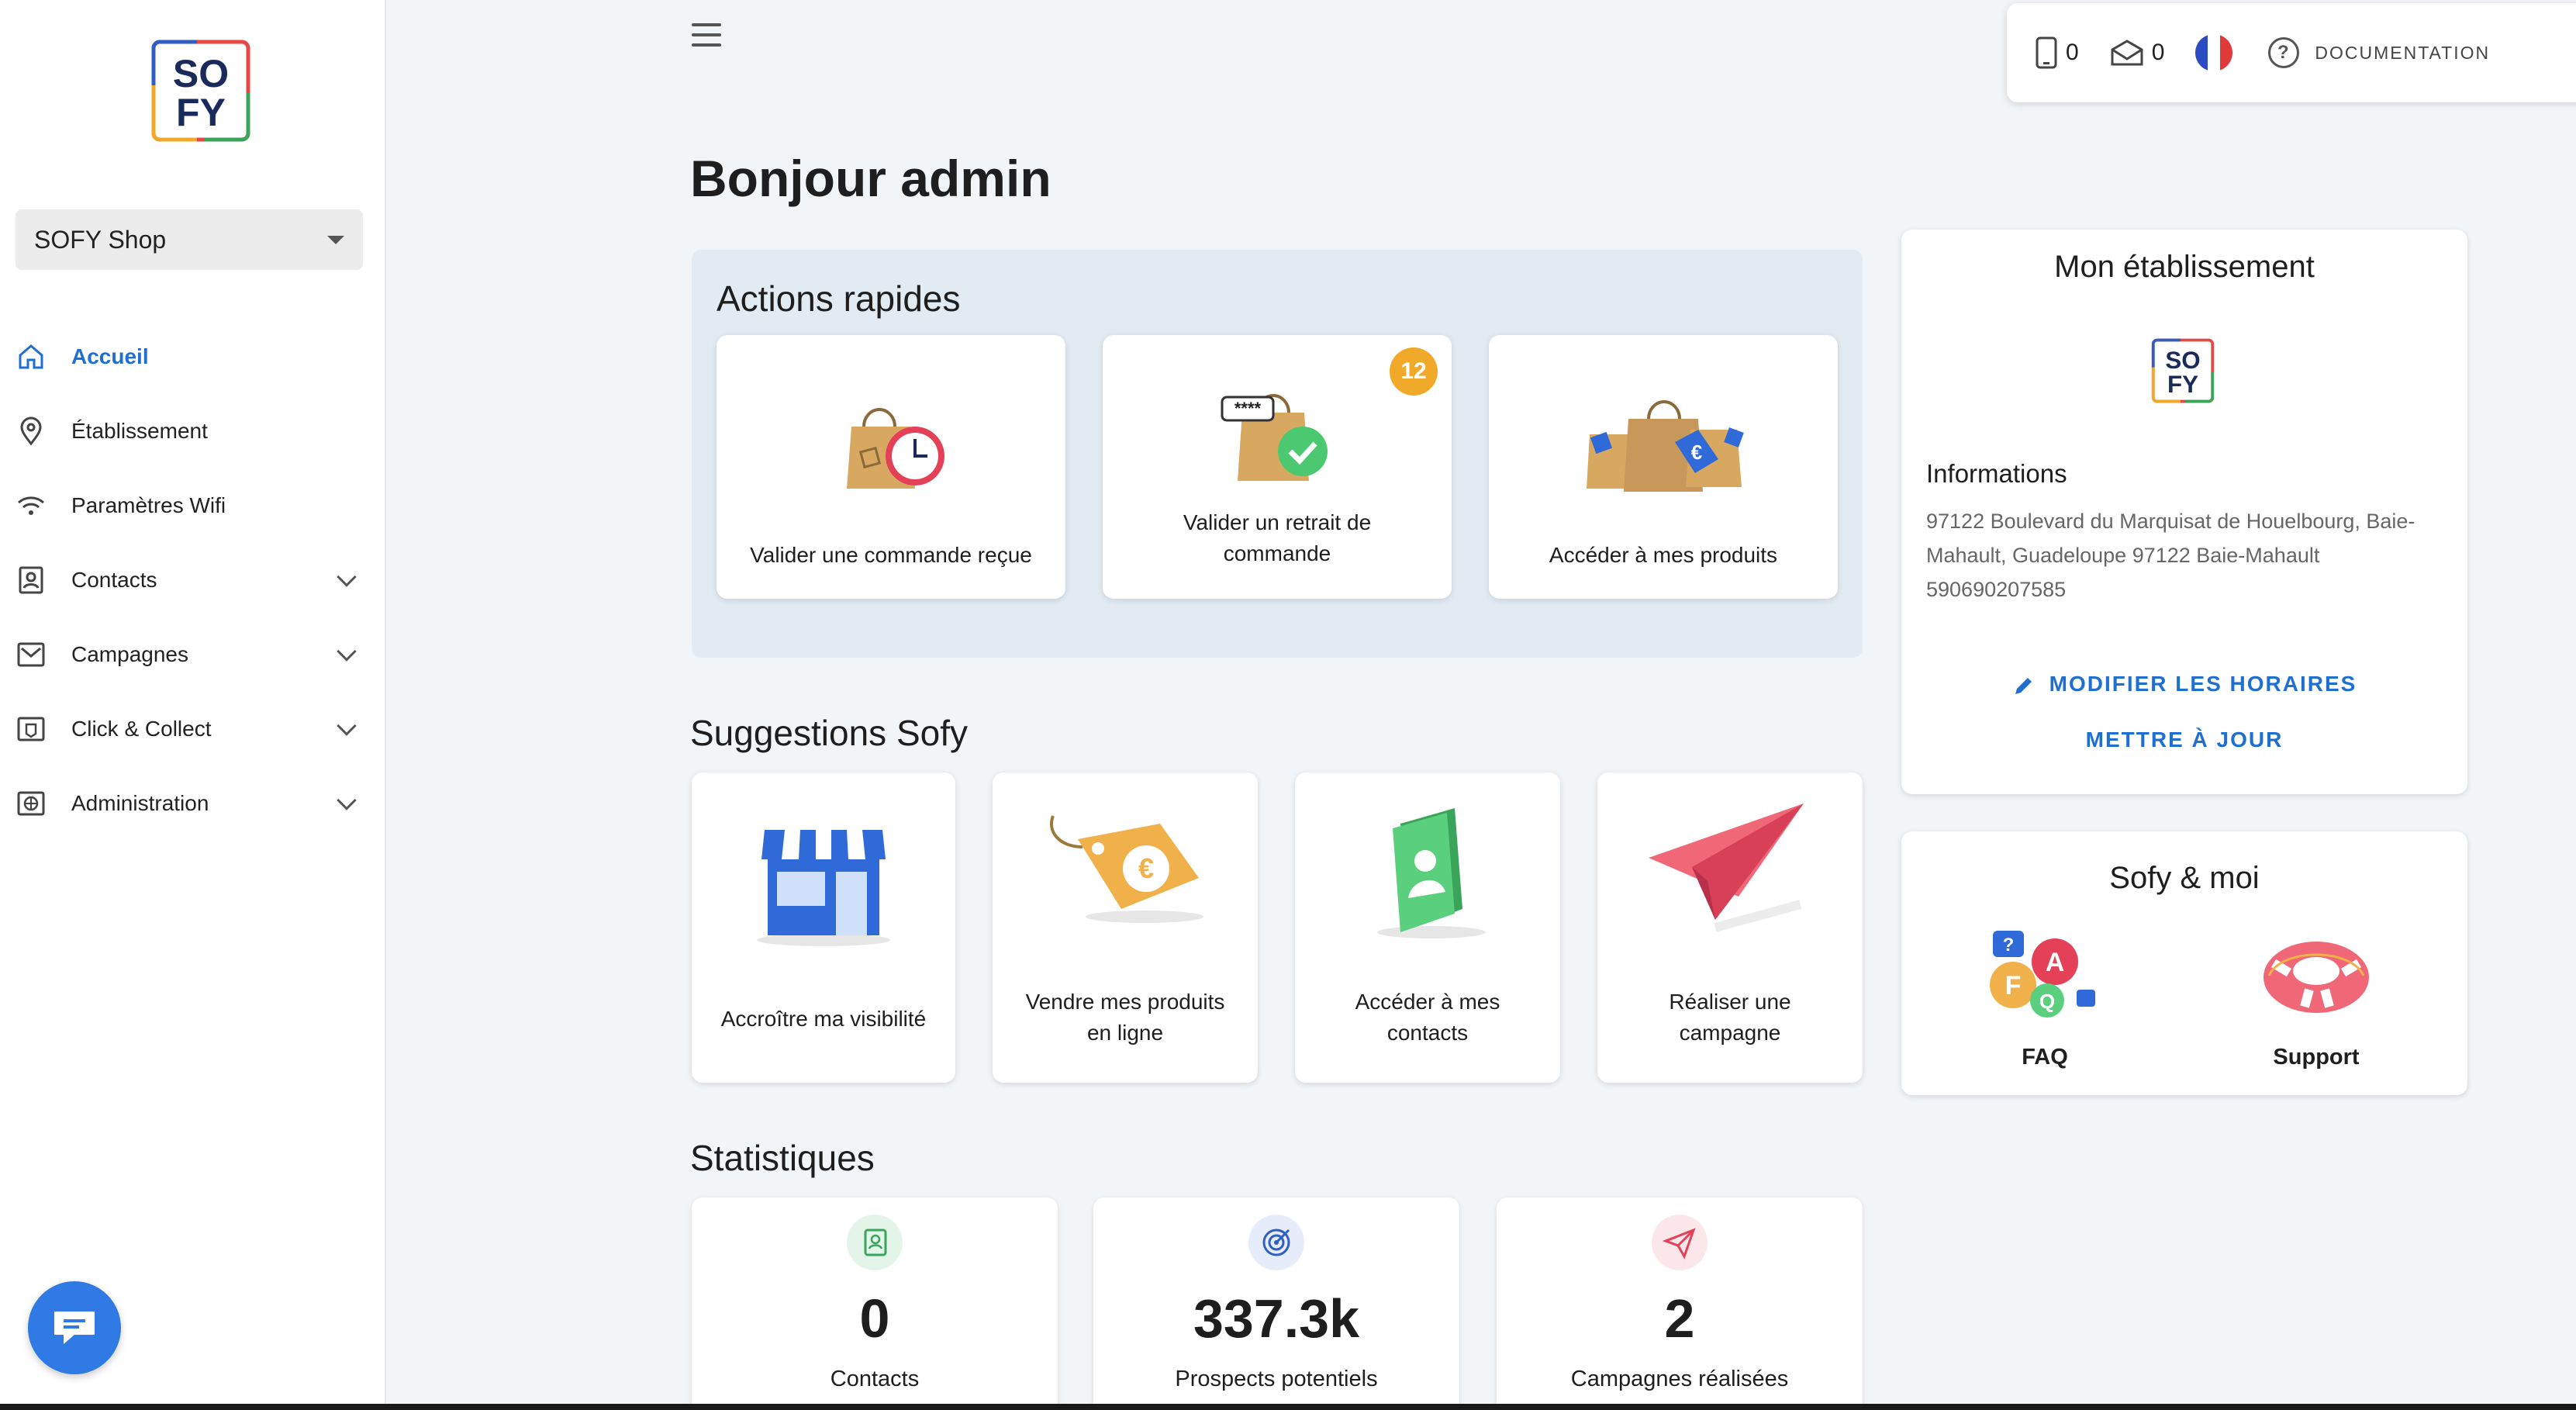  Describe the element at coordinates (2013, 985) in the screenshot. I see `svg-text: F` at that location.